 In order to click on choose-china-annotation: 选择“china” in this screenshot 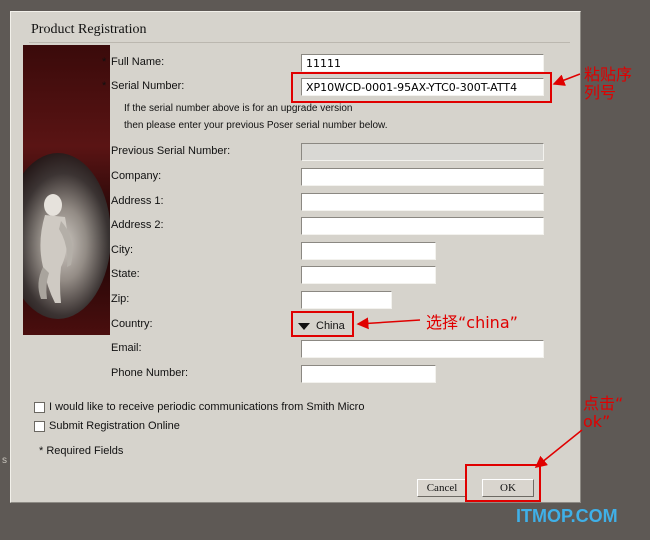, I will do `click(472, 322)`.